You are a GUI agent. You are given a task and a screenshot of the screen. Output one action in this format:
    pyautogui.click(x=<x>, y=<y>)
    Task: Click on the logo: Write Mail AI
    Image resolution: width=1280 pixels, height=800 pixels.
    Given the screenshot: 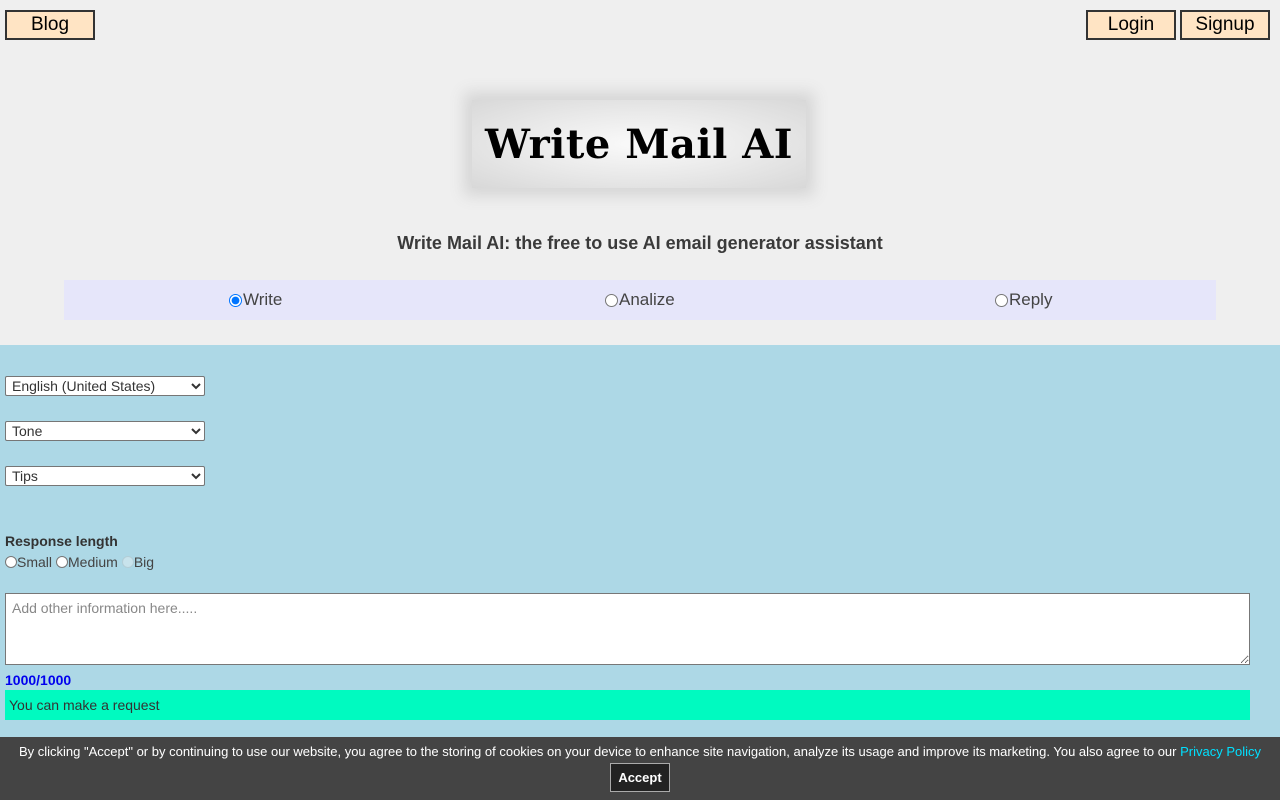 What is the action you would take?
    pyautogui.click(x=639, y=144)
    